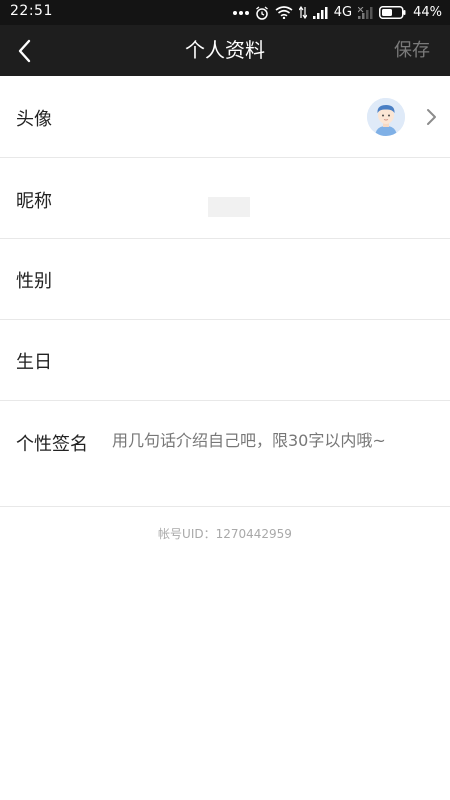  Describe the element at coordinates (240, 13) in the screenshot. I see `dots-icon` at that location.